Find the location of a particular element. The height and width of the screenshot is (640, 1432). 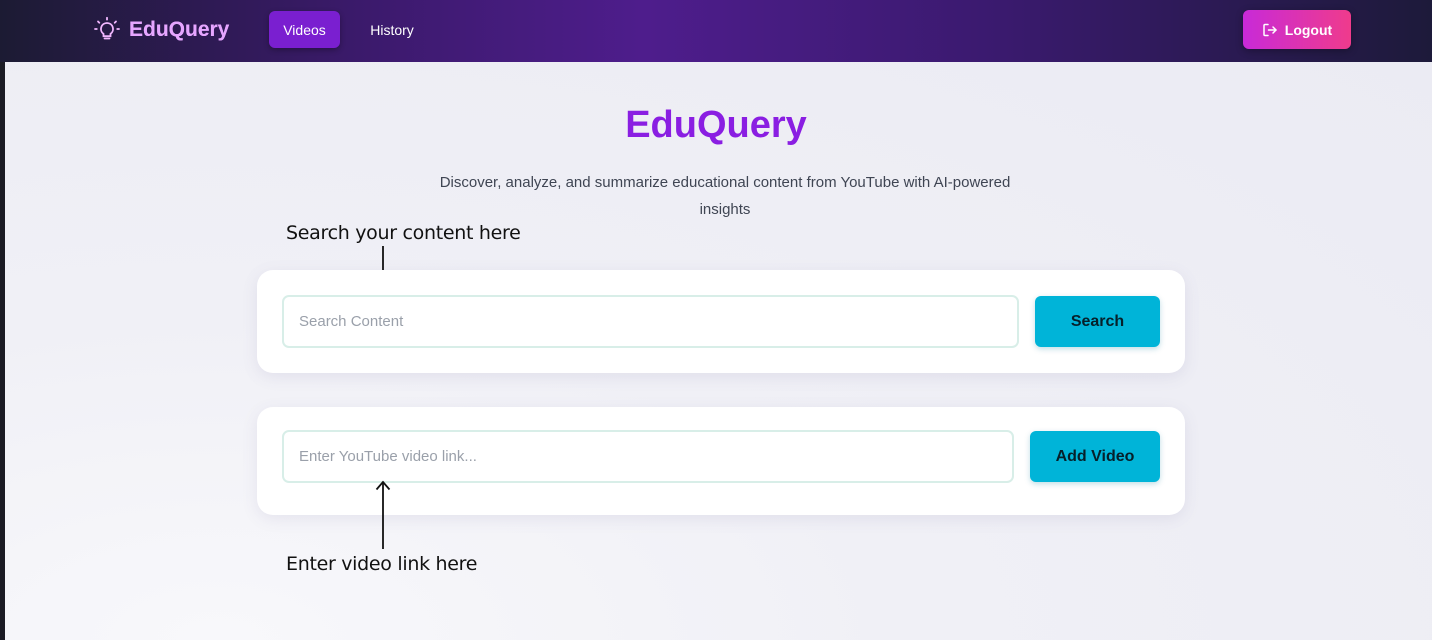

add-video-card: Add Video is located at coordinates (721, 461).